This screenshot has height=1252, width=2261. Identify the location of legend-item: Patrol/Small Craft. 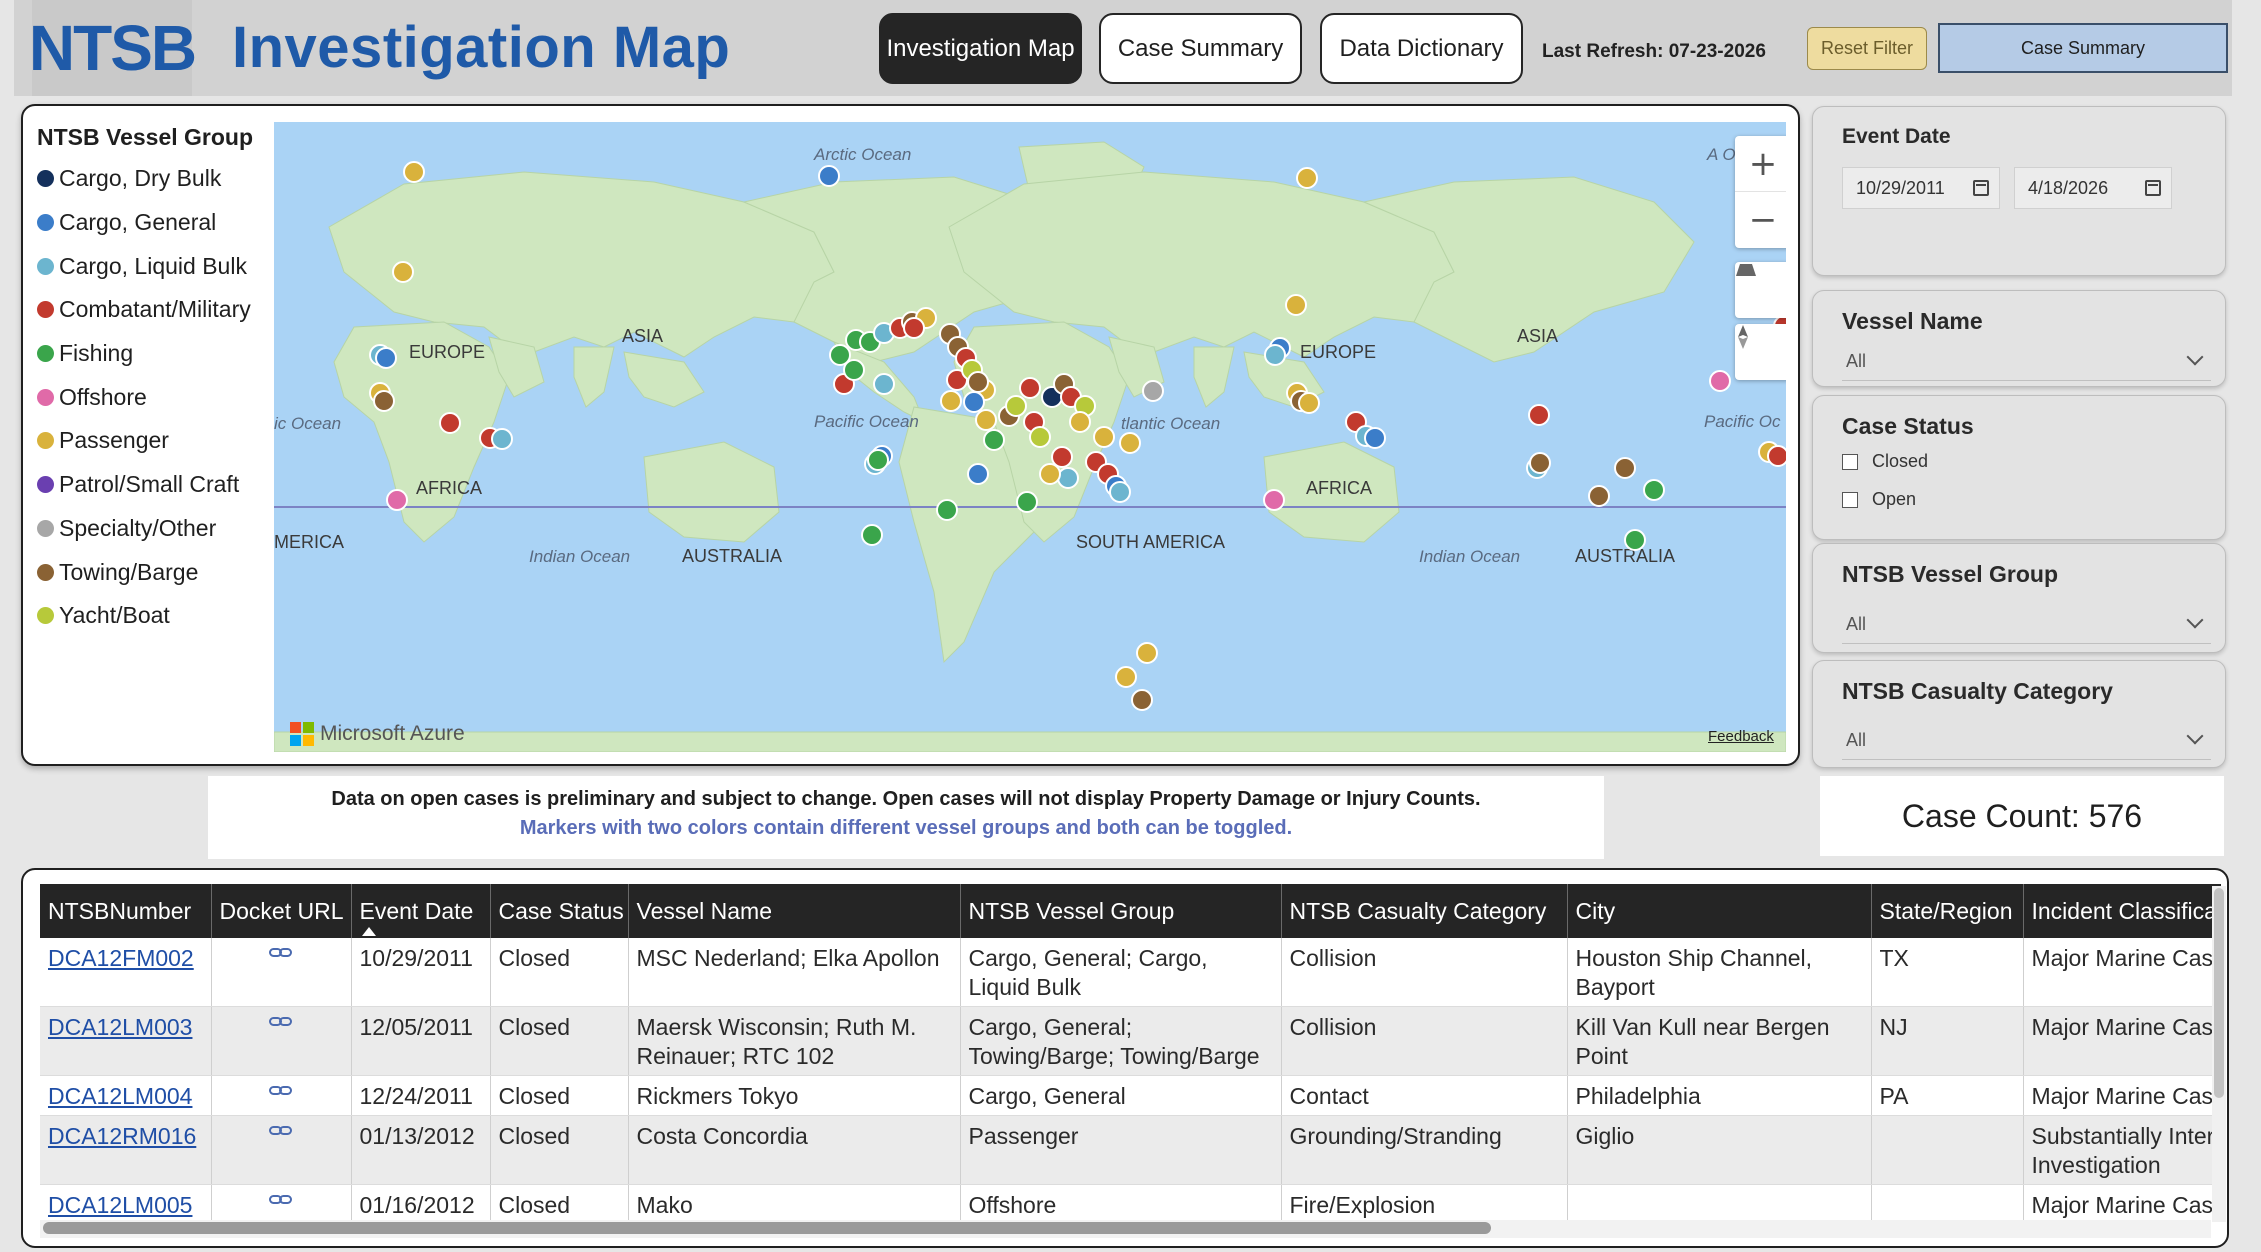
(145, 485).